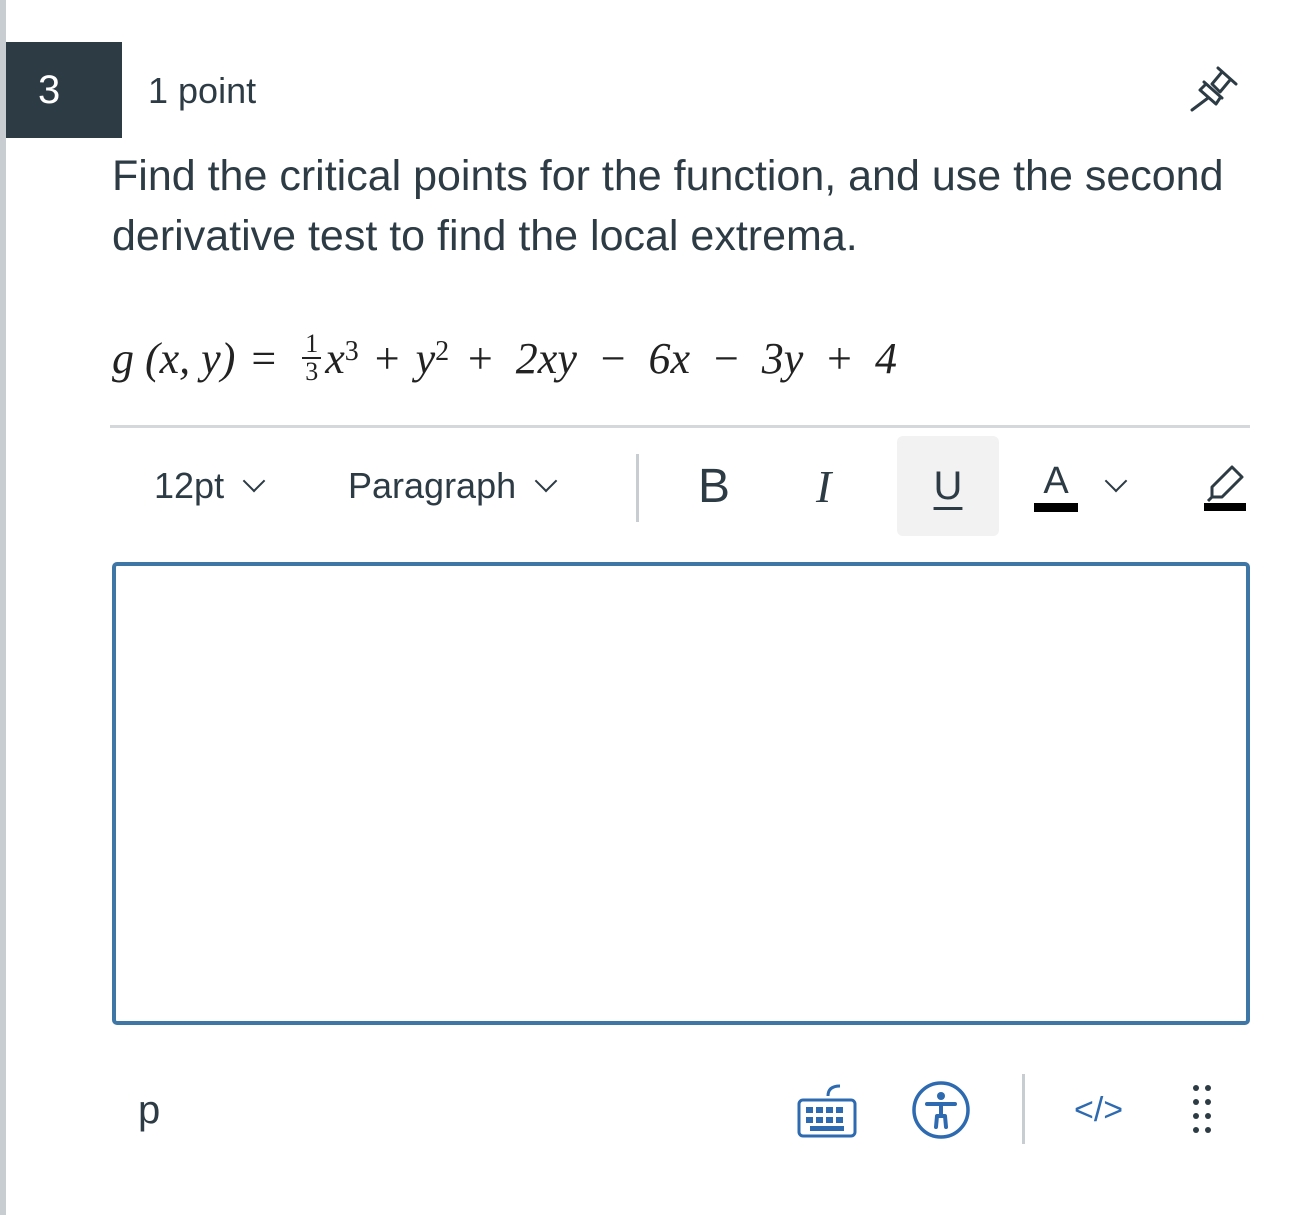 Image resolution: width=1290 pixels, height=1215 pixels. What do you see at coordinates (202, 90) in the screenshot?
I see `question-points: 1 point` at bounding box center [202, 90].